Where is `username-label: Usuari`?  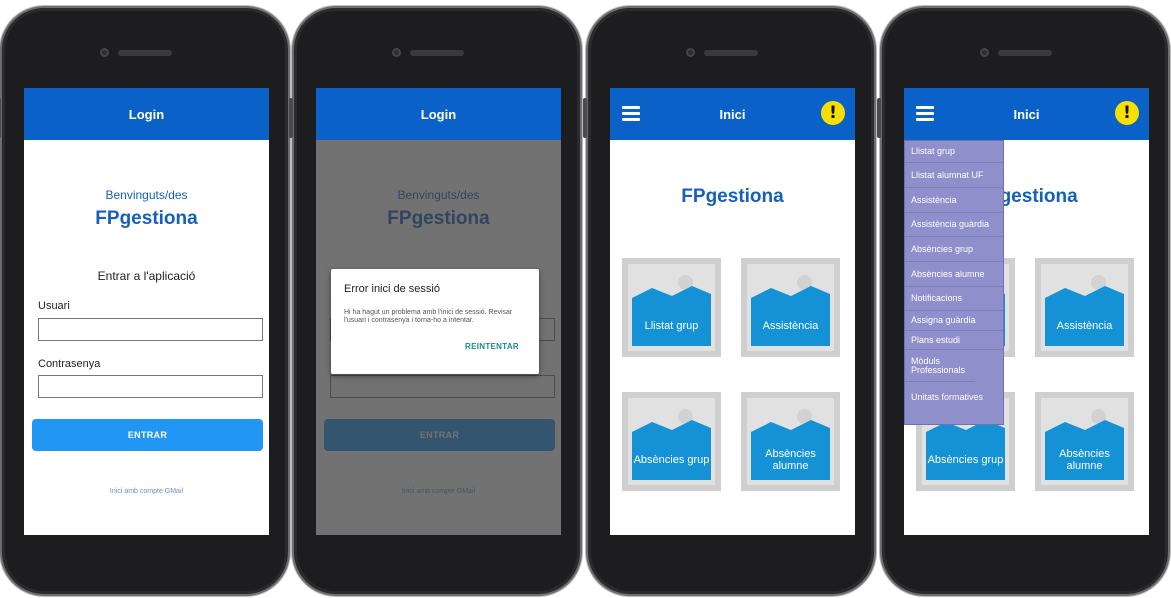
username-label: Usuari is located at coordinates (54, 306).